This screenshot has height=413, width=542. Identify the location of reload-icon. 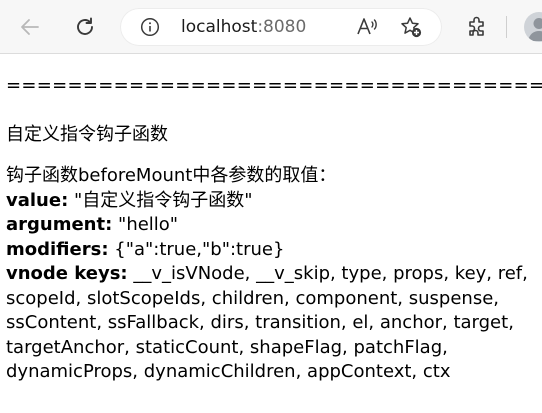
(85, 26).